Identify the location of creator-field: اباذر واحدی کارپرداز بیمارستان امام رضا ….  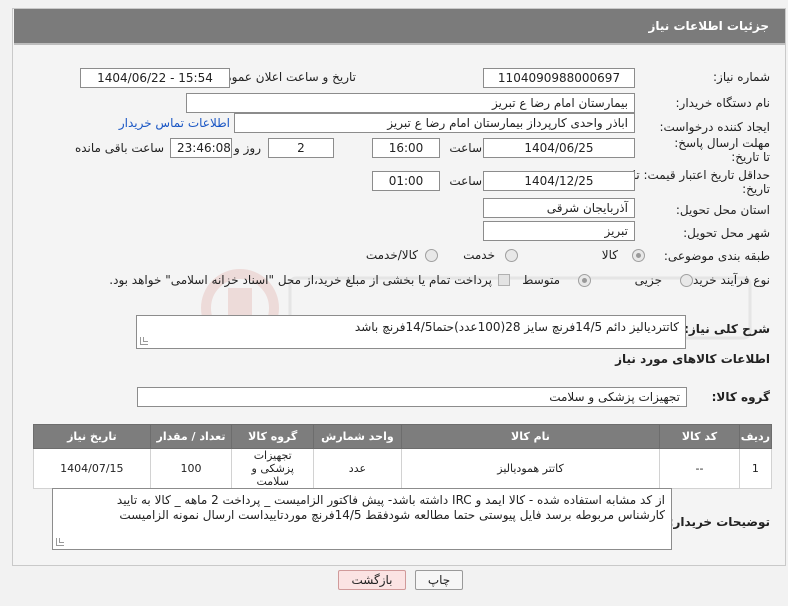
(434, 123).